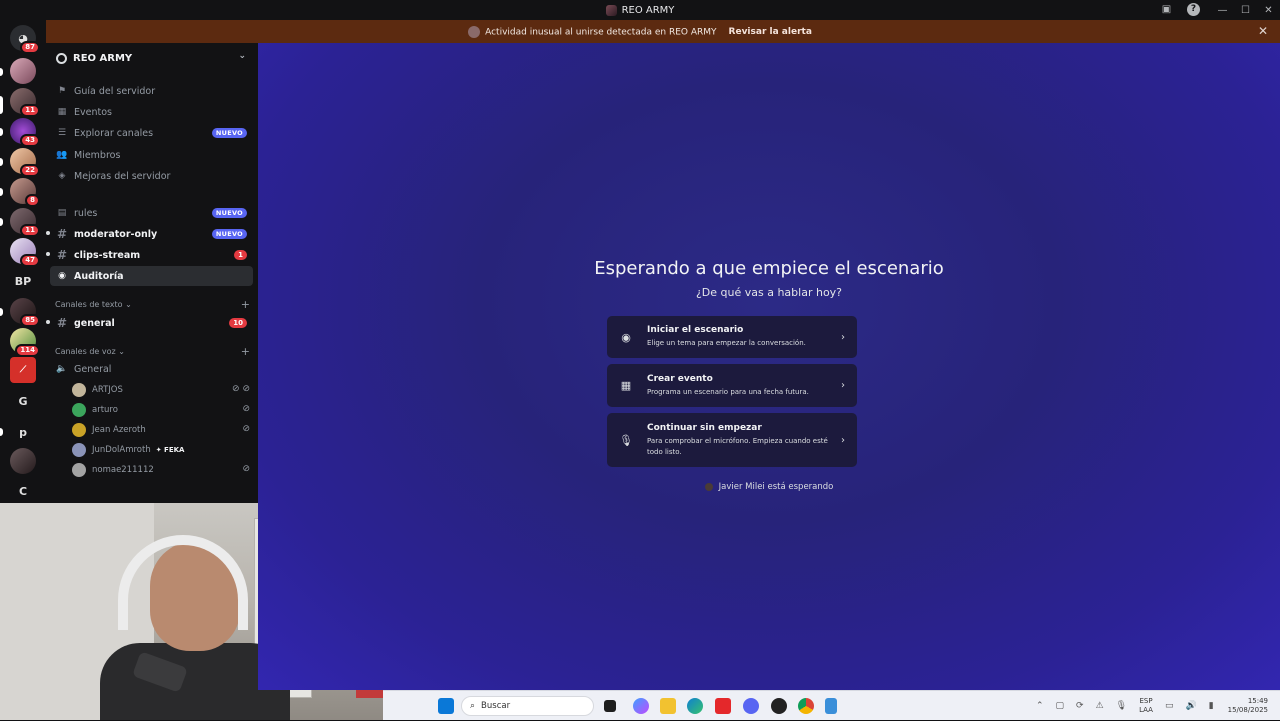  Describe the element at coordinates (23, 401) in the screenshot. I see `guild-g: G` at that location.